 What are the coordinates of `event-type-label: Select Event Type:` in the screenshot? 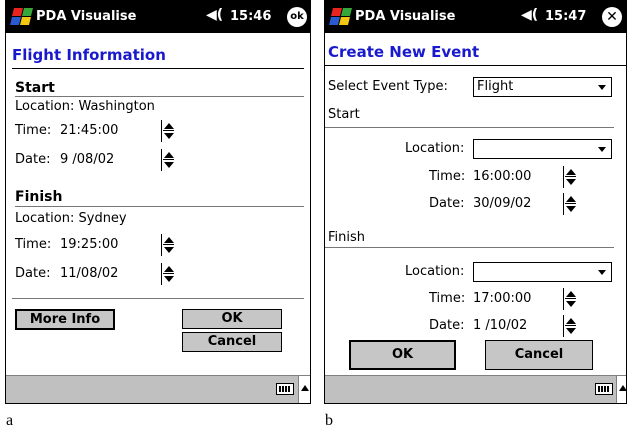 It's located at (388, 86).